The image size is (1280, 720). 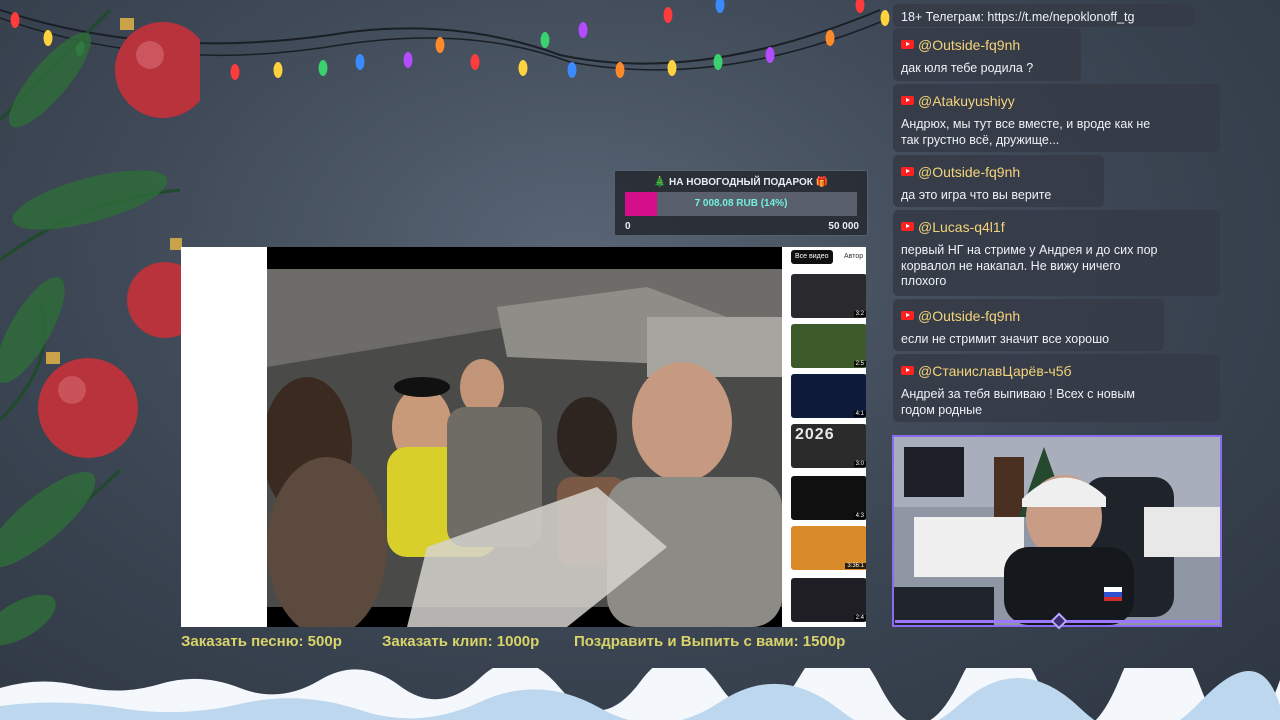 I want to click on chat-message-header: @Lucas-q4l1f, so click(x=953, y=227).